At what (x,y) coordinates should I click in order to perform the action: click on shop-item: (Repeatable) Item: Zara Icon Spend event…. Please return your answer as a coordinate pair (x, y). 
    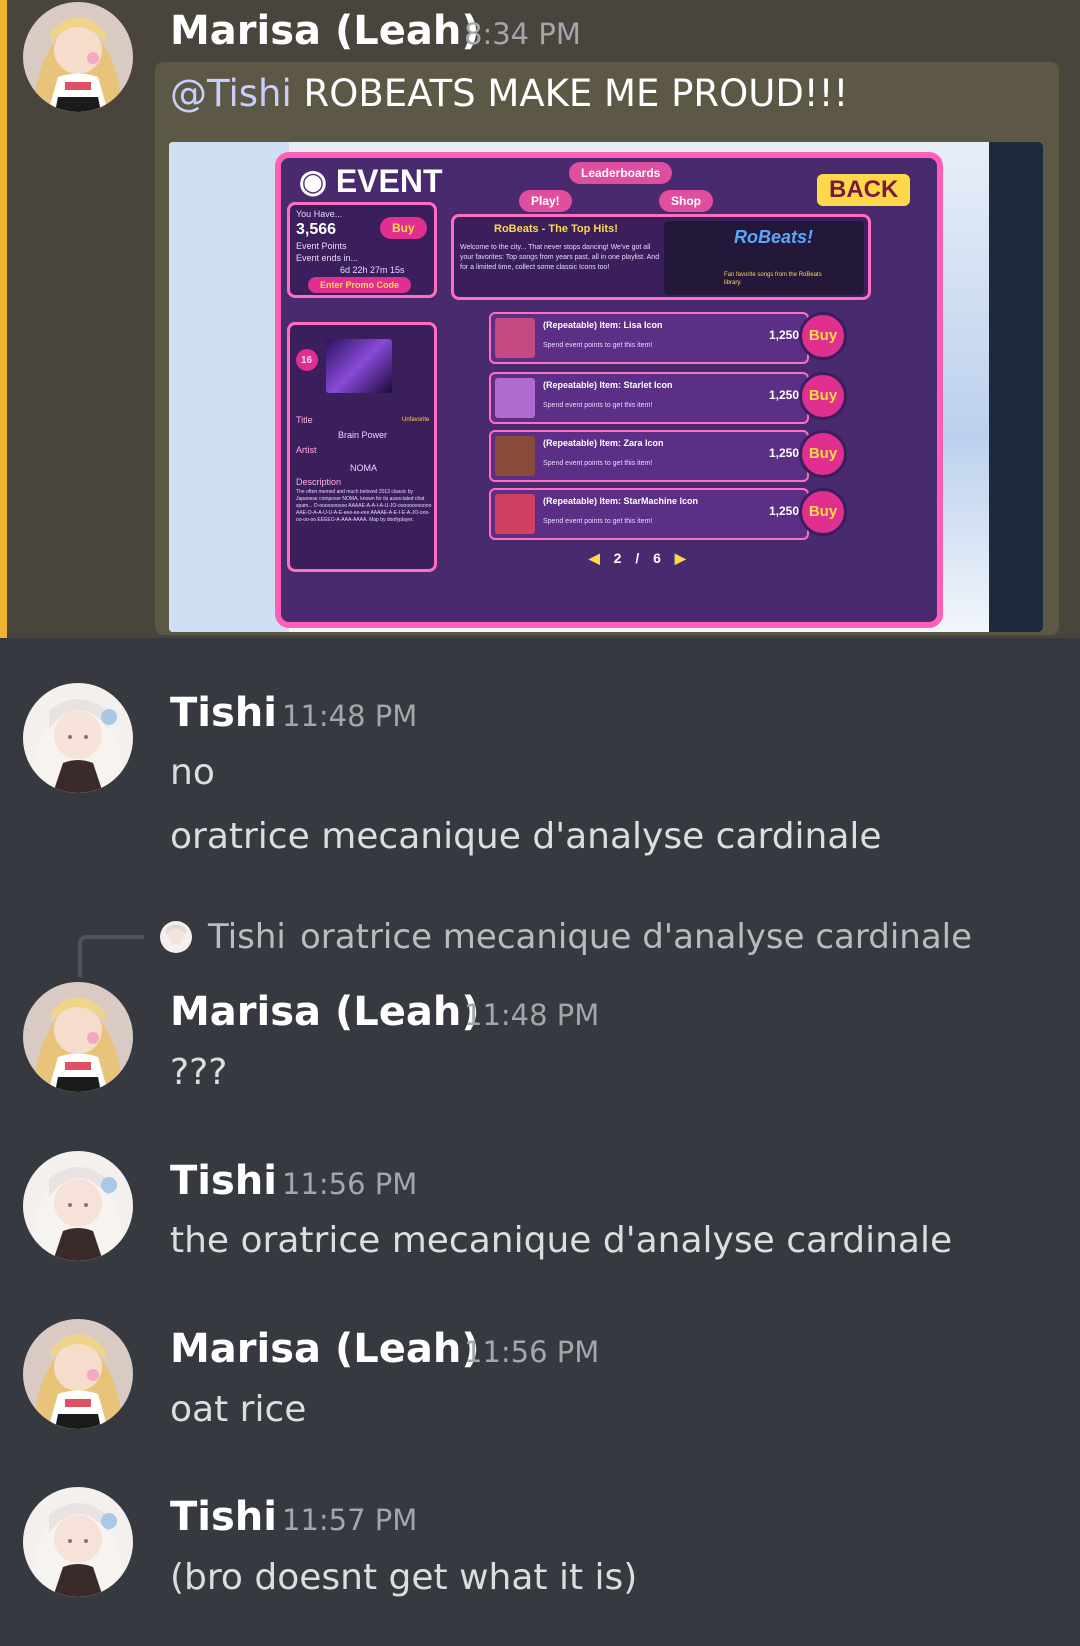
    Looking at the image, I should click on (649, 456).